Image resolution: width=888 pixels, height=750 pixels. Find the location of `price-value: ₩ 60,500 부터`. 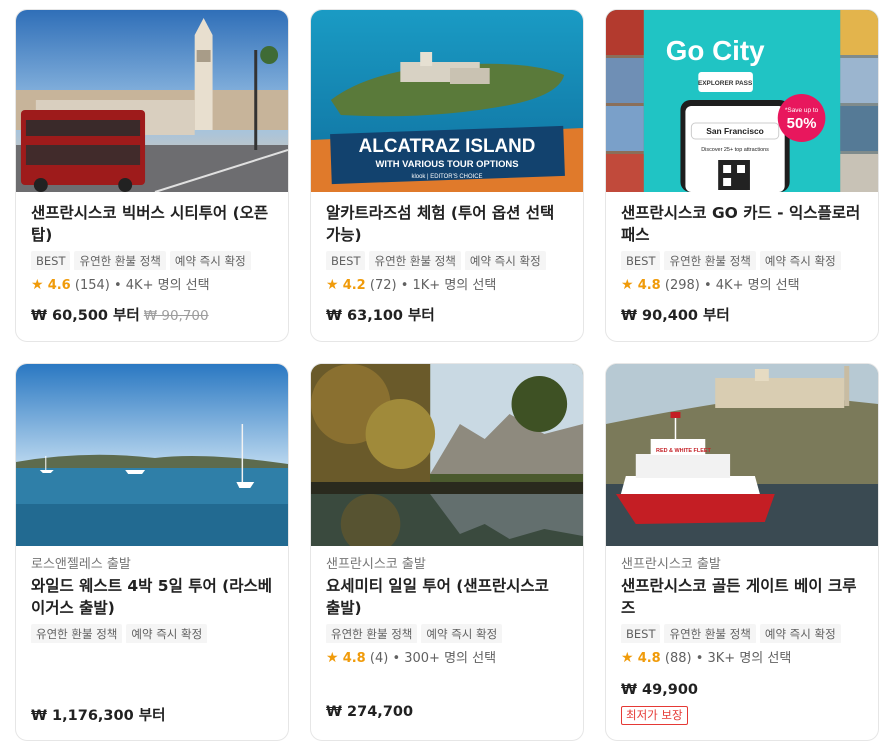

price-value: ₩ 60,500 부터 is located at coordinates (85, 316).